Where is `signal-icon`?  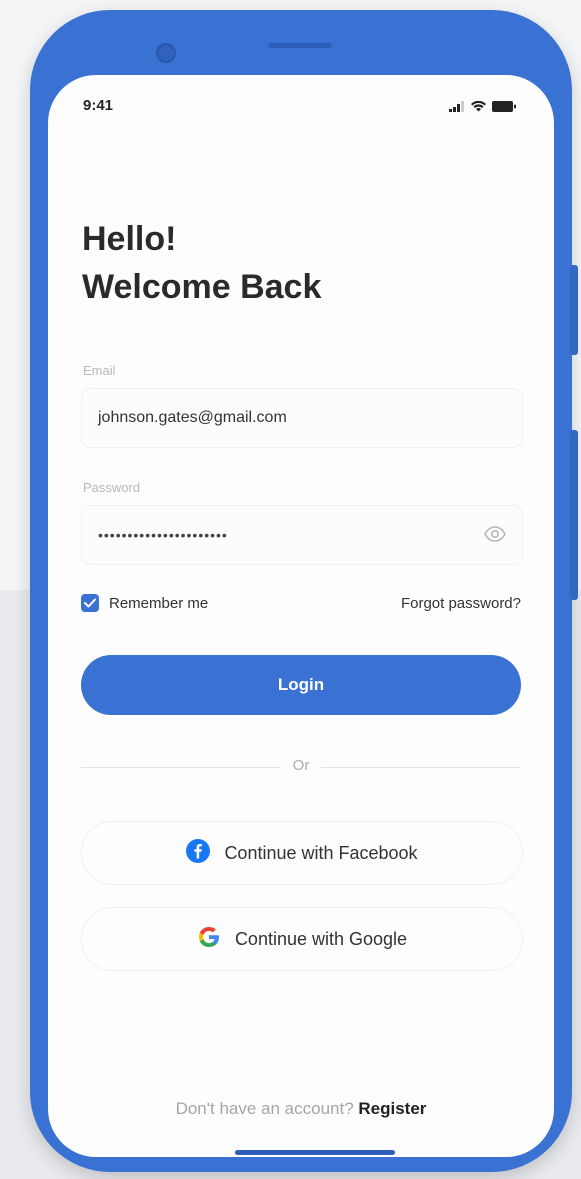 signal-icon is located at coordinates (457, 108).